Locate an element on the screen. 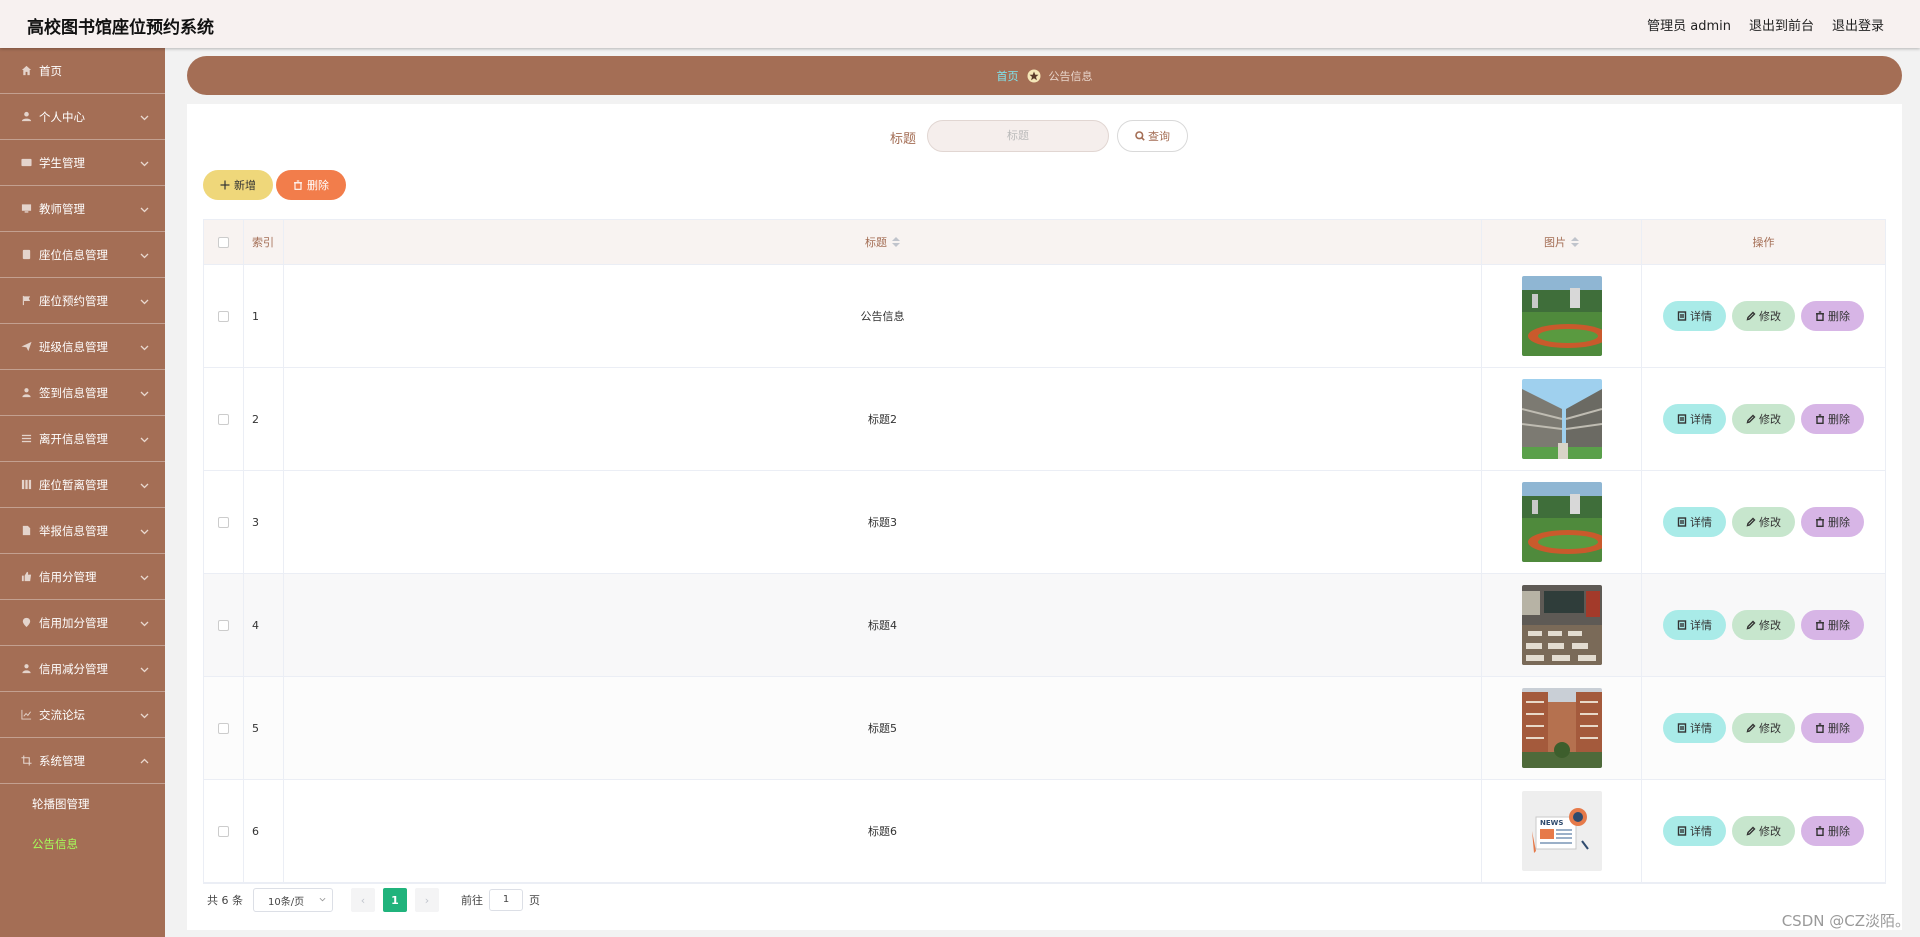 The height and width of the screenshot is (937, 1920). row-check-cell is located at coordinates (224, 831).